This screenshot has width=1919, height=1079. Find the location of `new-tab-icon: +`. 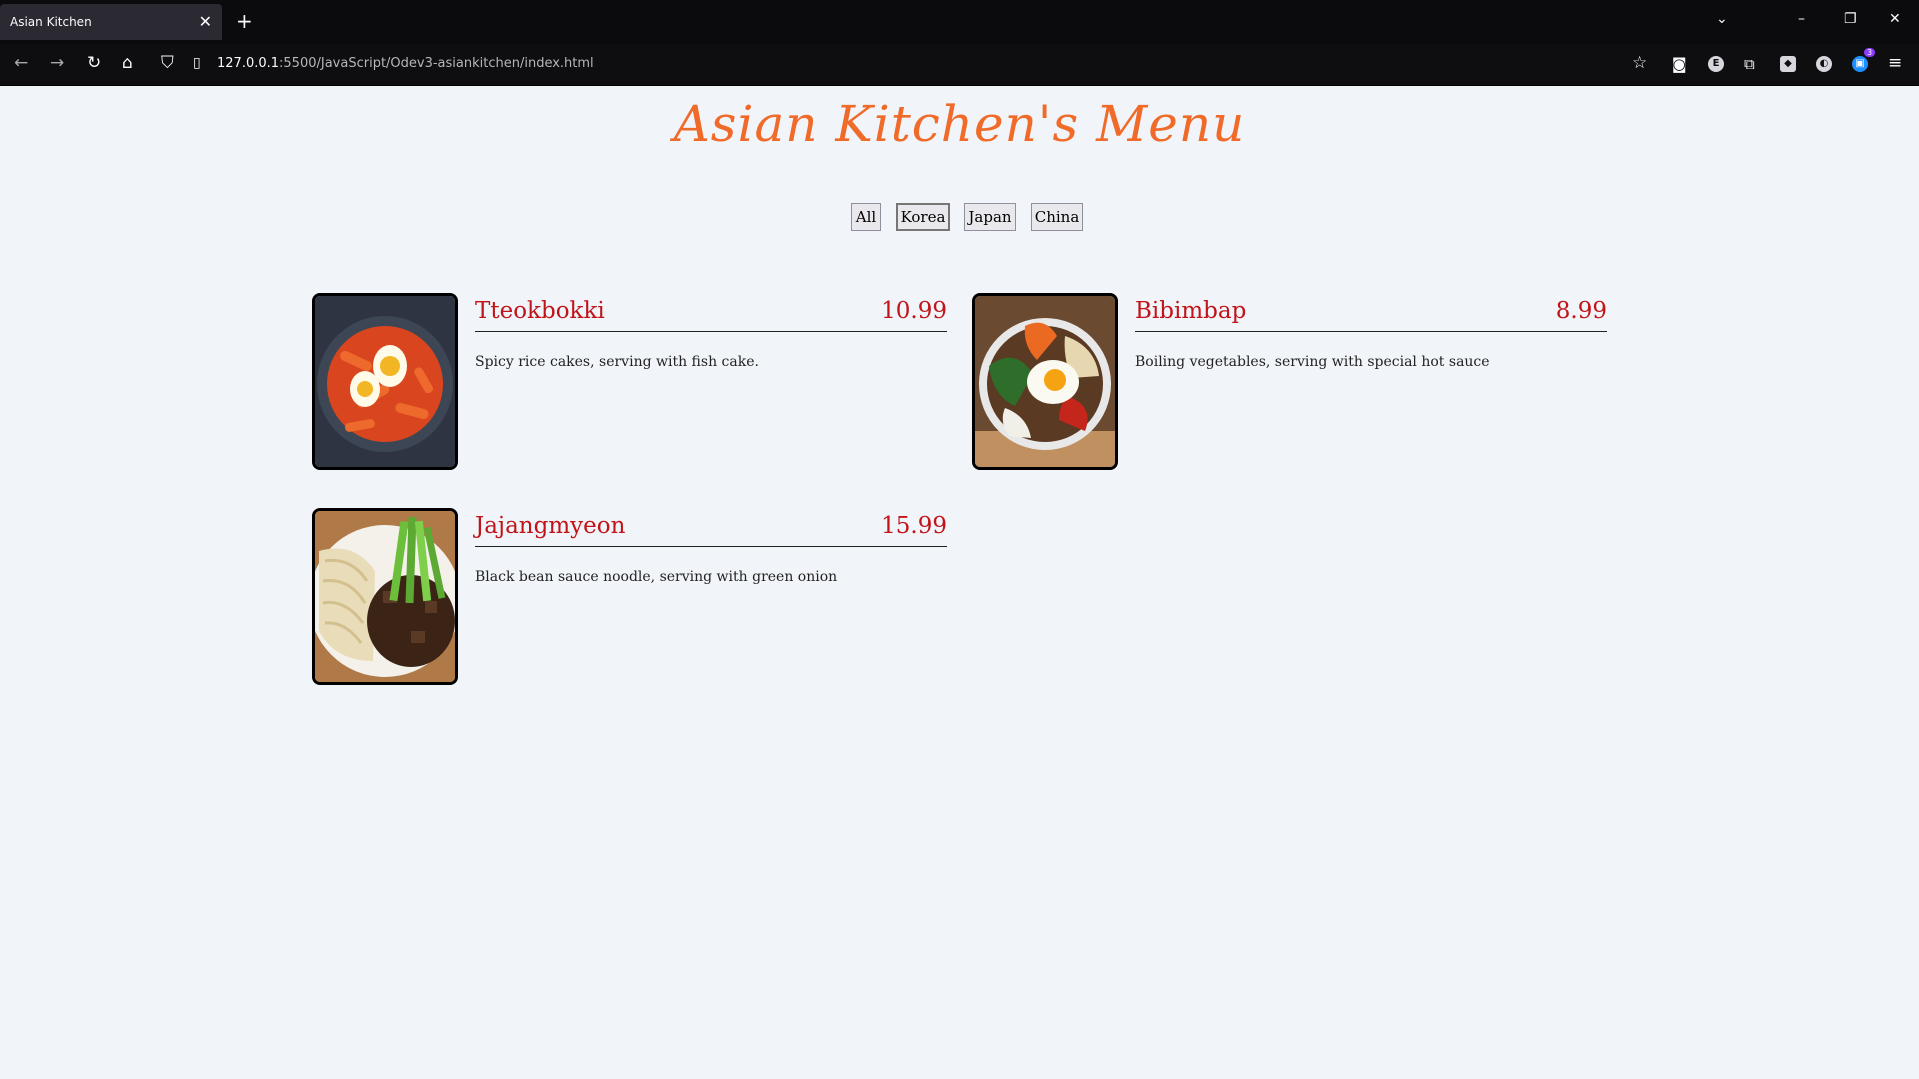

new-tab-icon: + is located at coordinates (244, 21).